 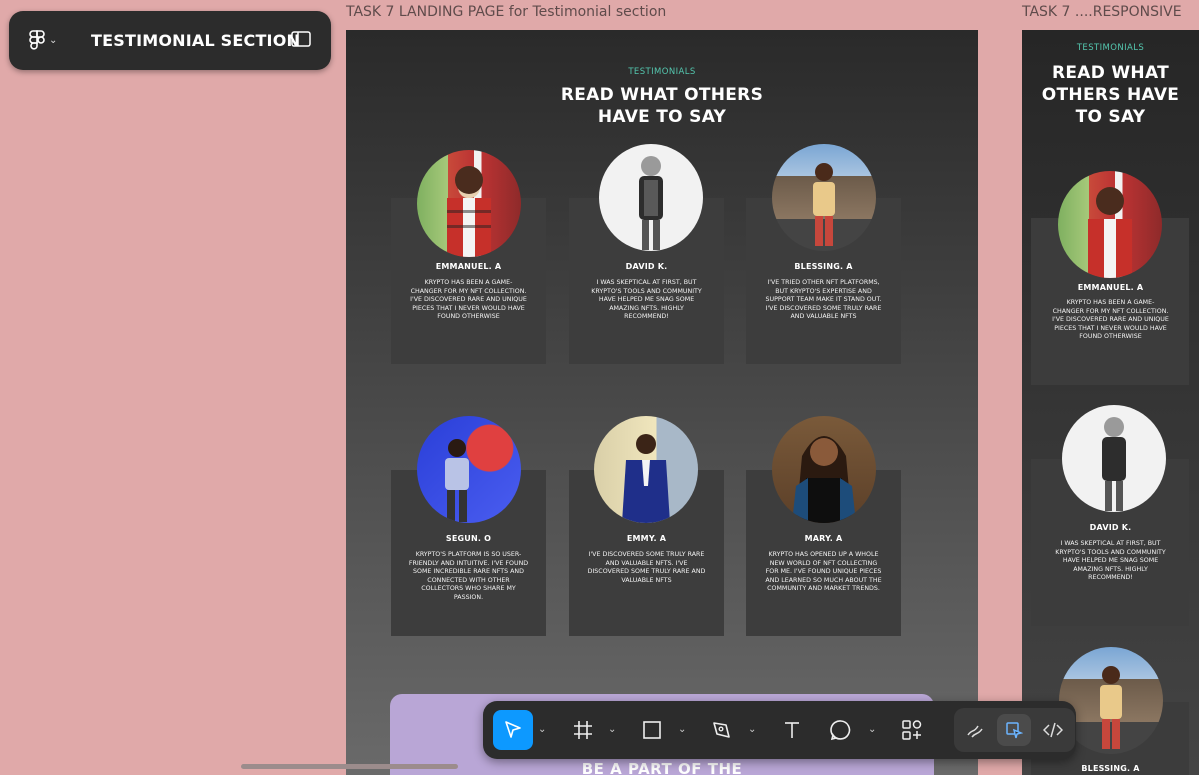 I want to click on quote-line: AND VALUABLE NFTS, so click(x=823, y=316).